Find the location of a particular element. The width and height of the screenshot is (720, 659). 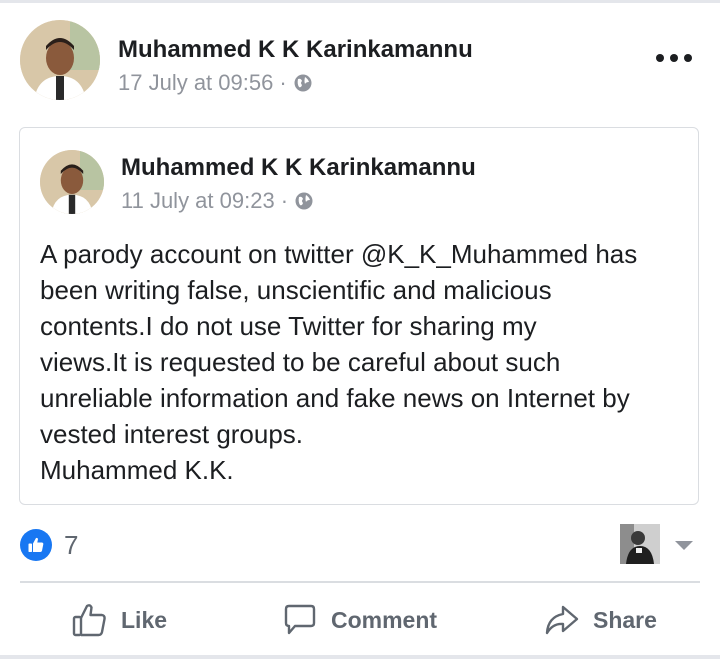

share-icon is located at coordinates (562, 620).